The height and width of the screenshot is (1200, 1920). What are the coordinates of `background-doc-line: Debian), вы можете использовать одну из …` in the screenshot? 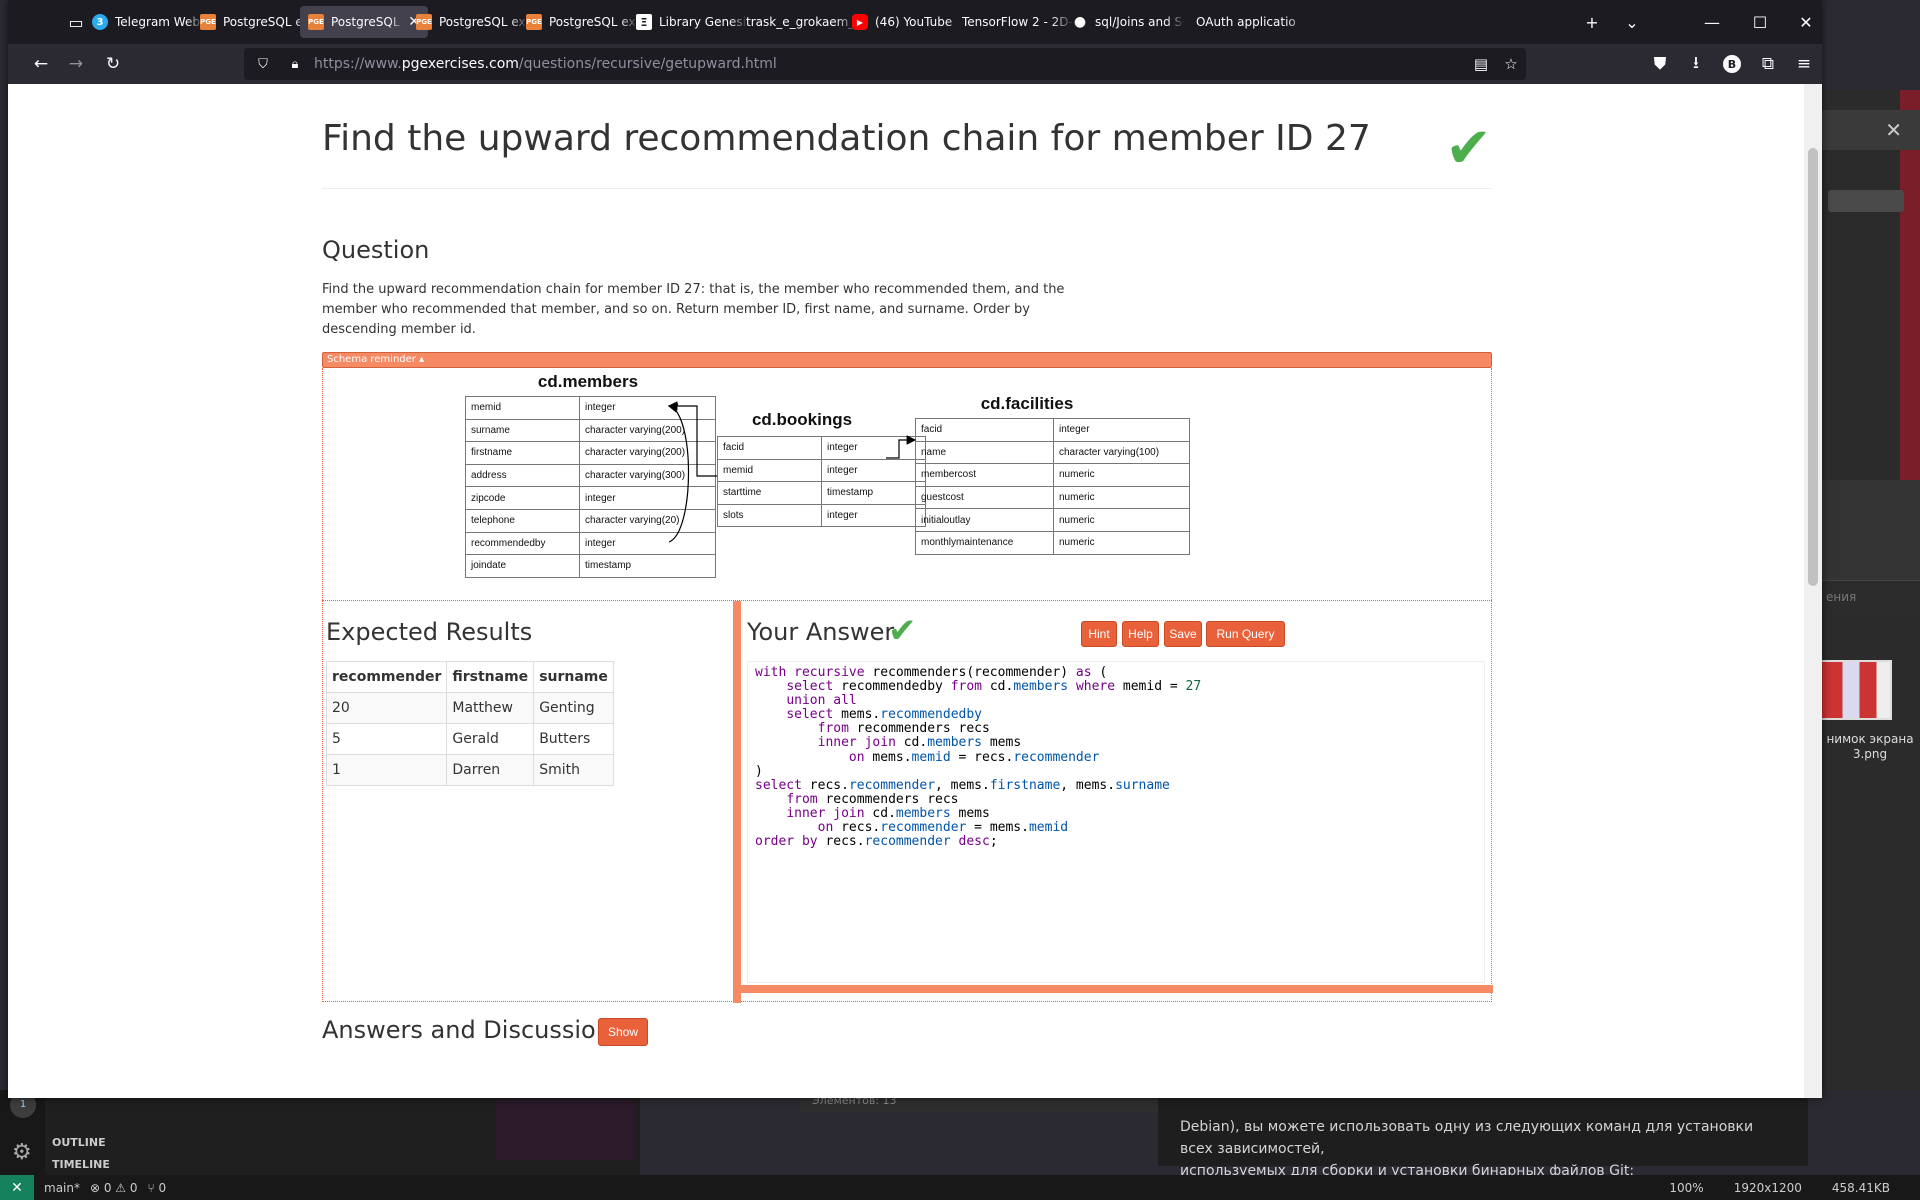 It's located at (1467, 1138).